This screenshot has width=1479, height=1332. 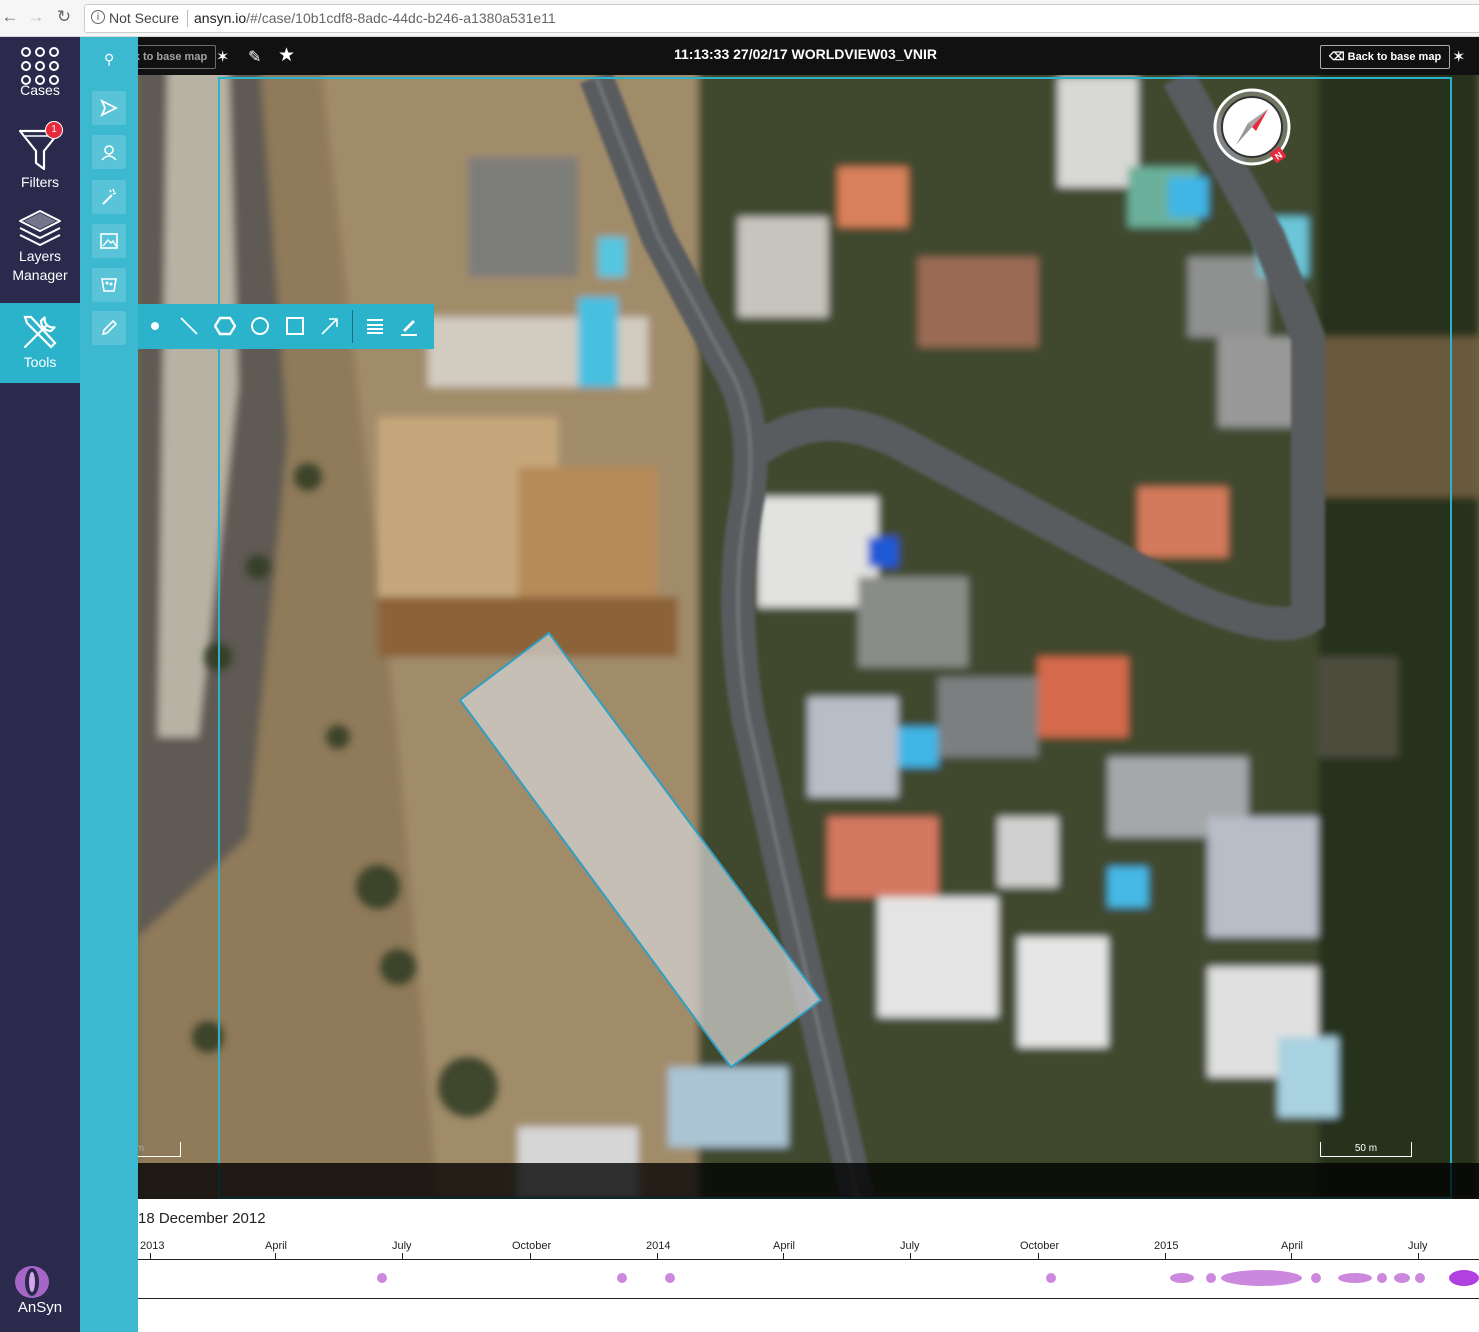 I want to click on tl-label-2015: 2015, so click(x=1166, y=1246).